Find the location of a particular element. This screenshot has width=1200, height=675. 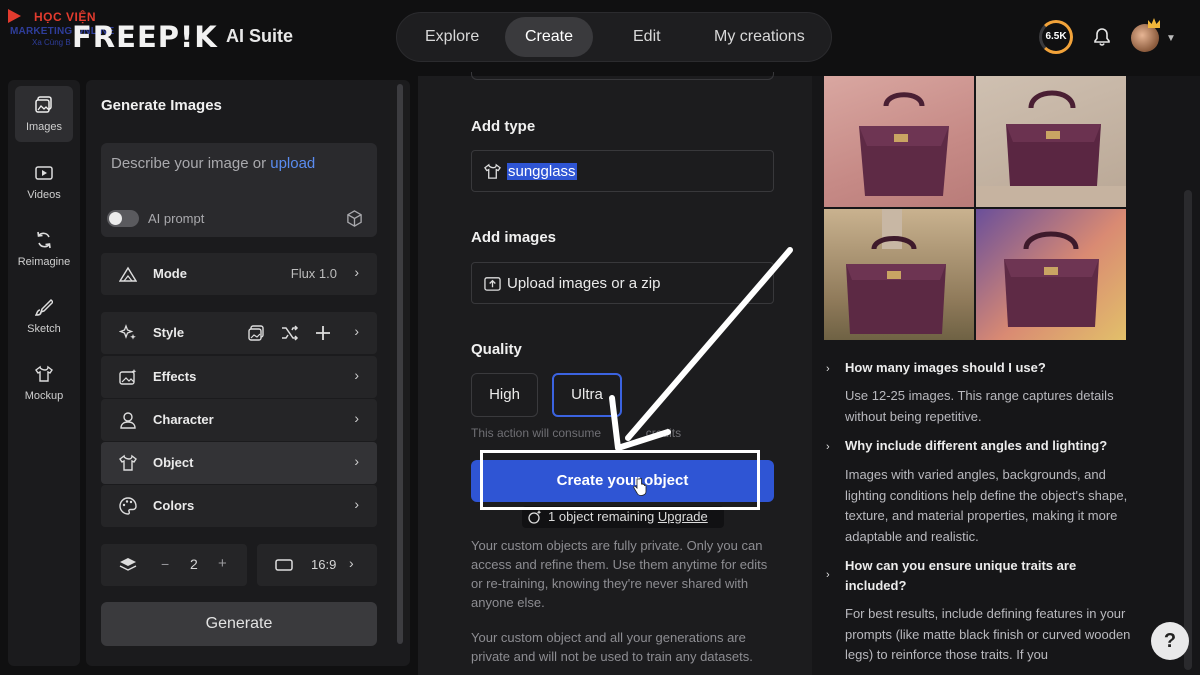

brand-suite: AI Suite is located at coordinates (260, 36).